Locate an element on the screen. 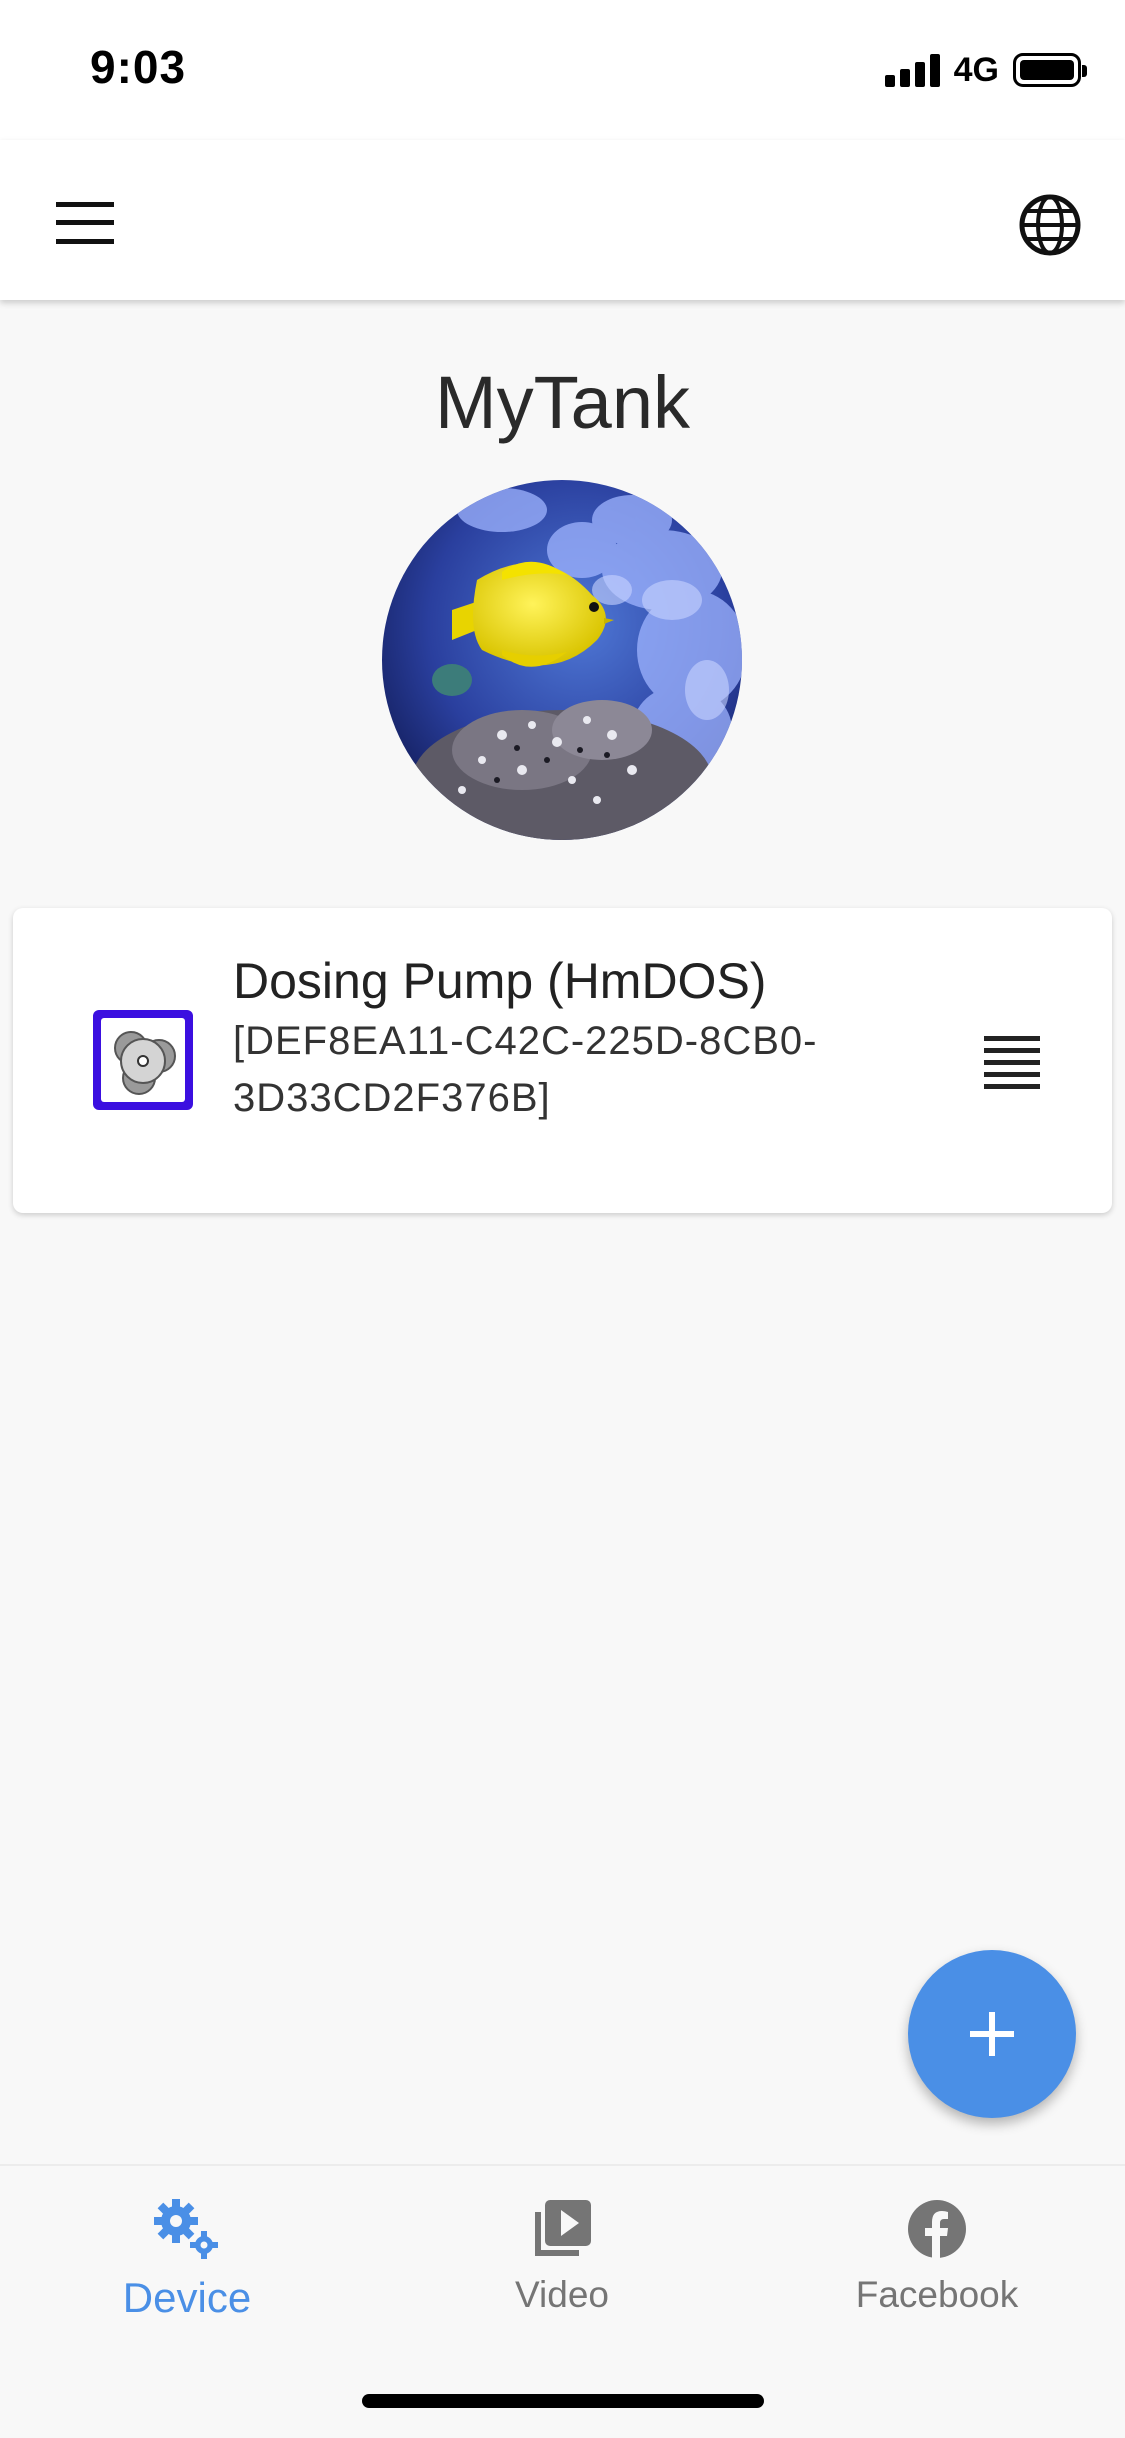 The height and width of the screenshot is (2438, 1125). cellular-signal-icon is located at coordinates (912, 70).